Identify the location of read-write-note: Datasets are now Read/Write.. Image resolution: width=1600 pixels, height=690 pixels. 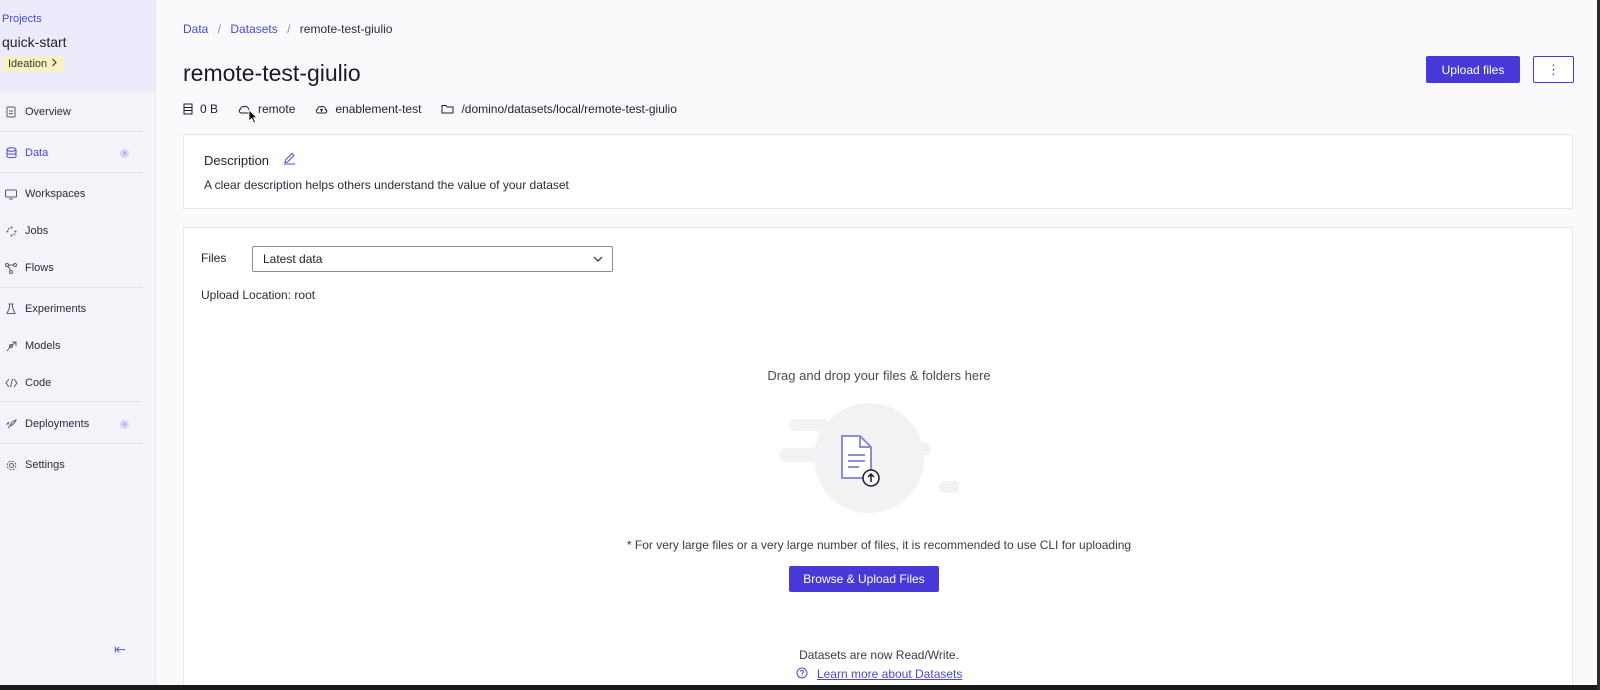
(879, 655).